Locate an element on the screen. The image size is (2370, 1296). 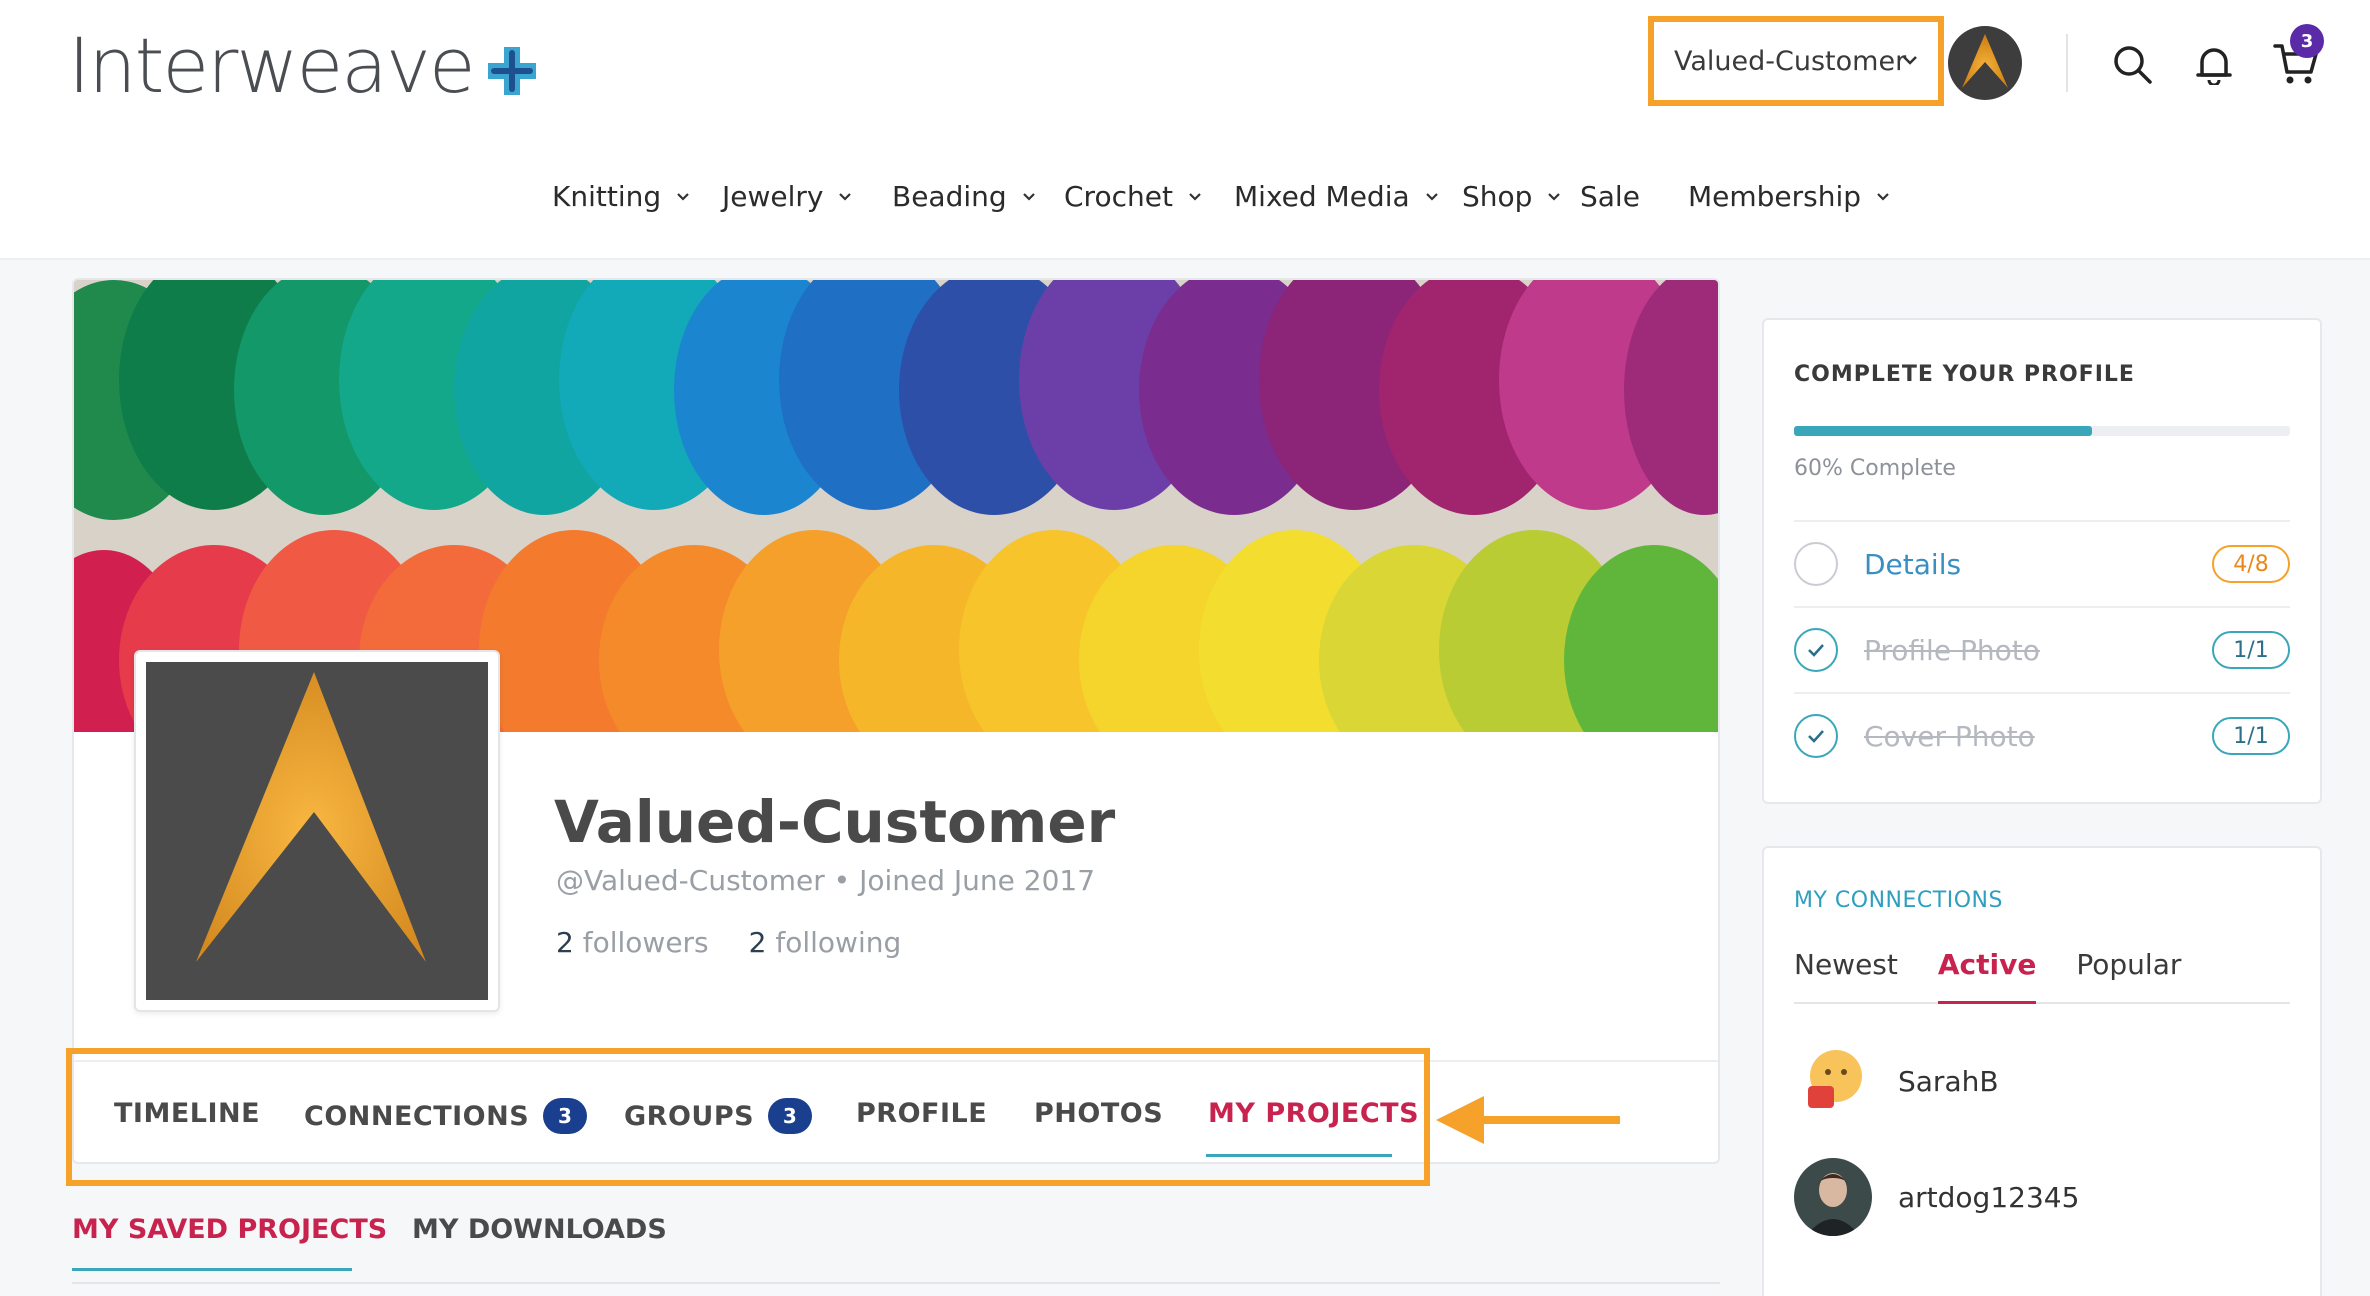
active-subtab-indicator is located at coordinates (212, 1269).